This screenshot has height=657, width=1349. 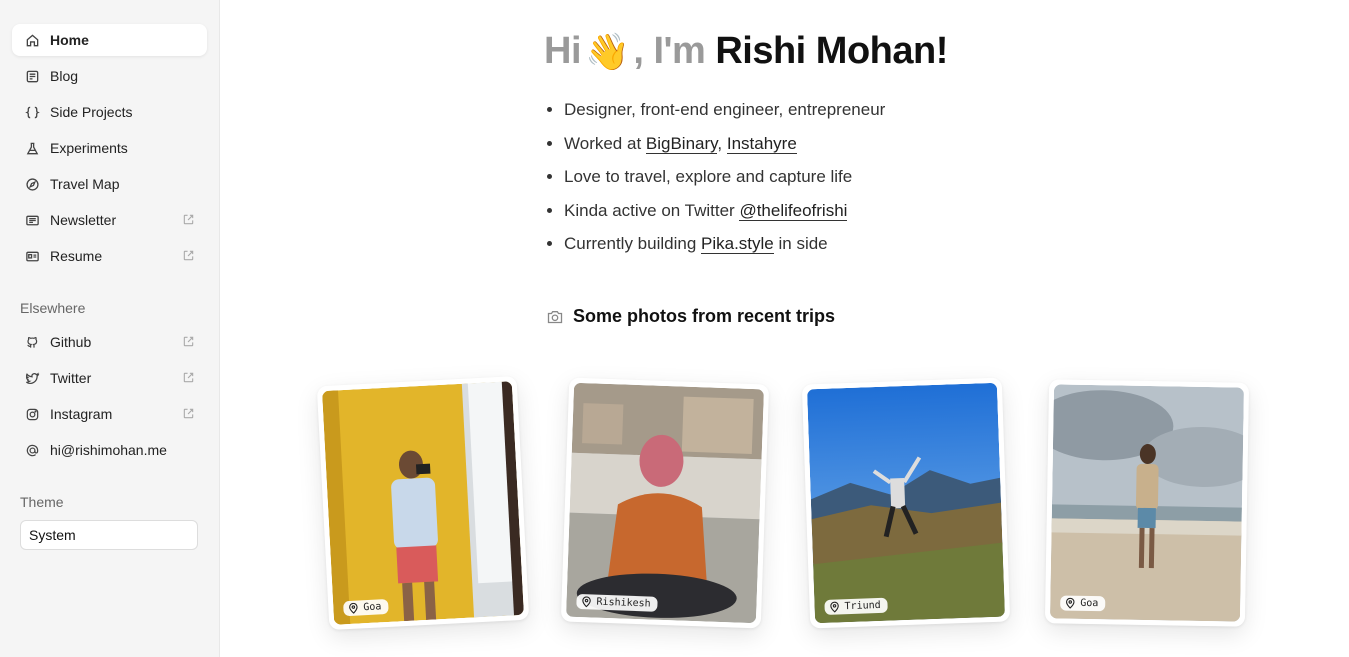 I want to click on photo-card-rishikesh: Rishikesh, so click(x=665, y=503).